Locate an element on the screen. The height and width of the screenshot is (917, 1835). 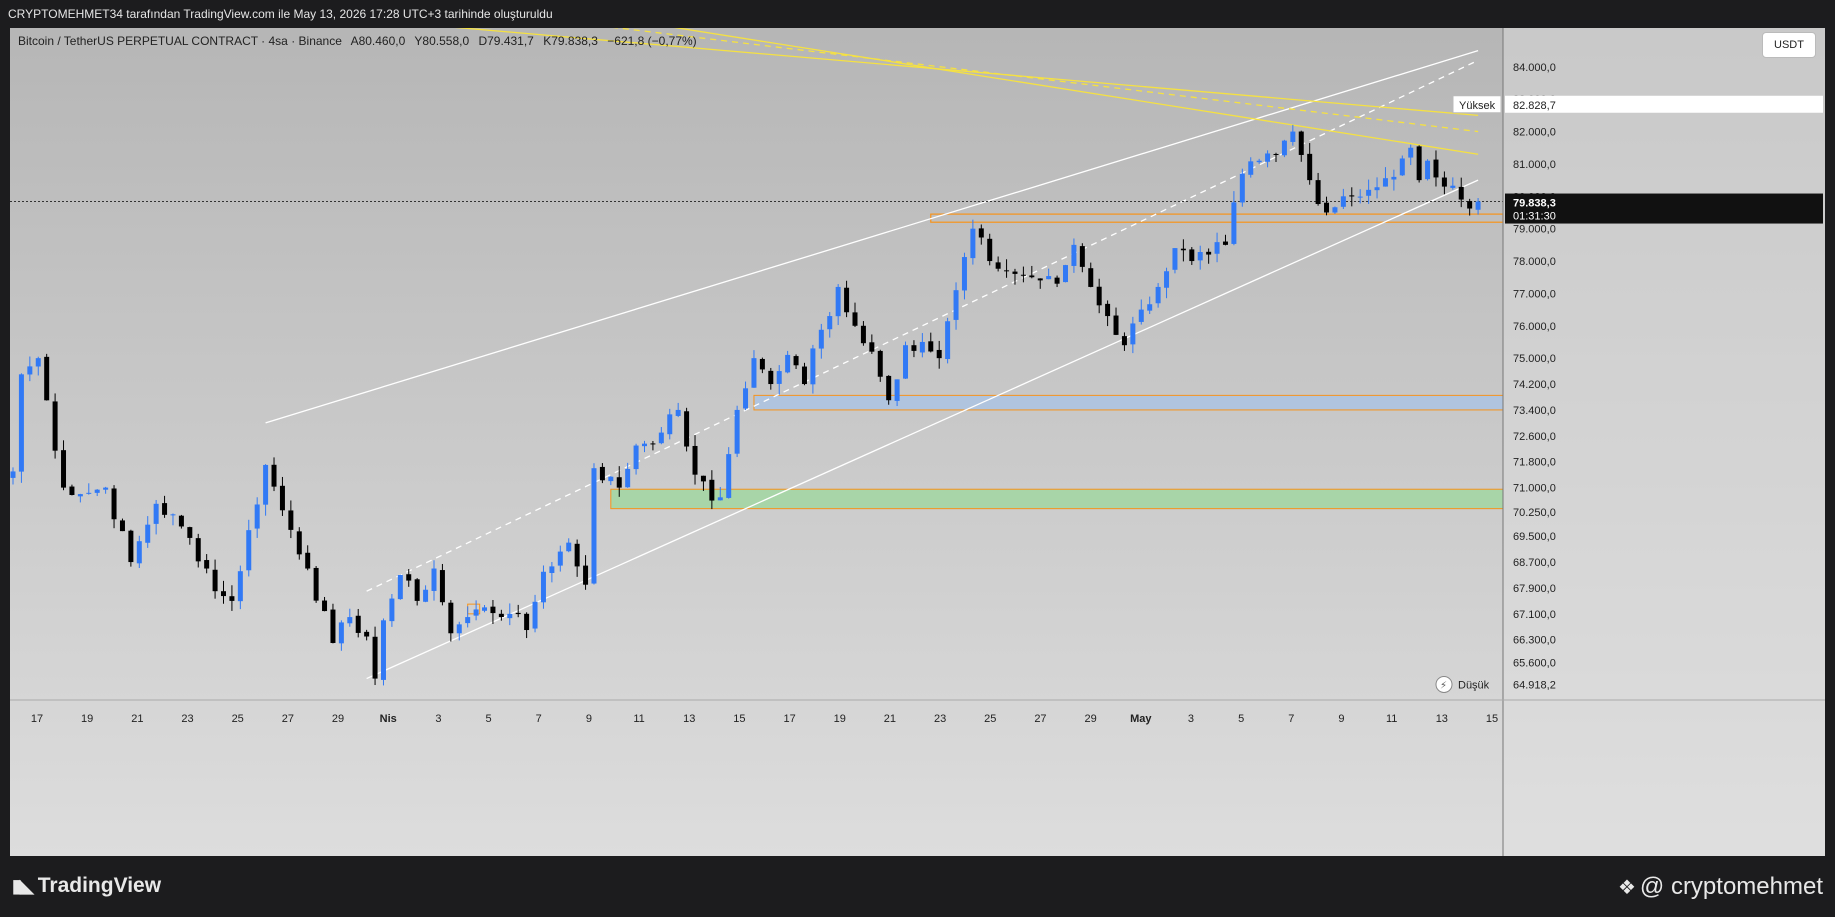
legend-close: K79.838,3 is located at coordinates (570, 41).